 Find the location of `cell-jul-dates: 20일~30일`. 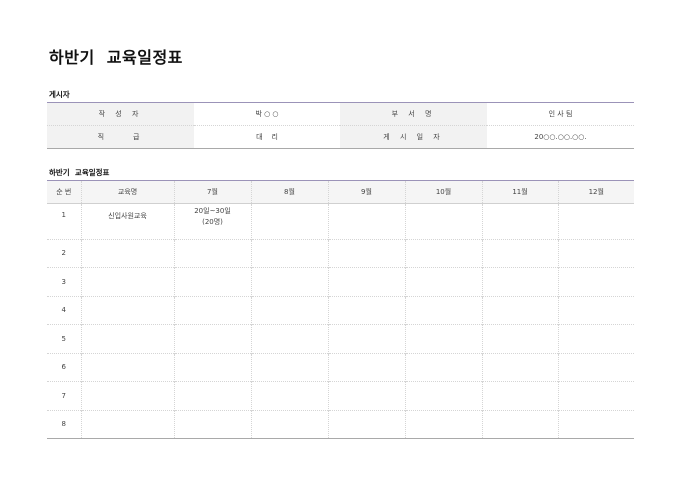

cell-jul-dates: 20일~30일 is located at coordinates (212, 211).